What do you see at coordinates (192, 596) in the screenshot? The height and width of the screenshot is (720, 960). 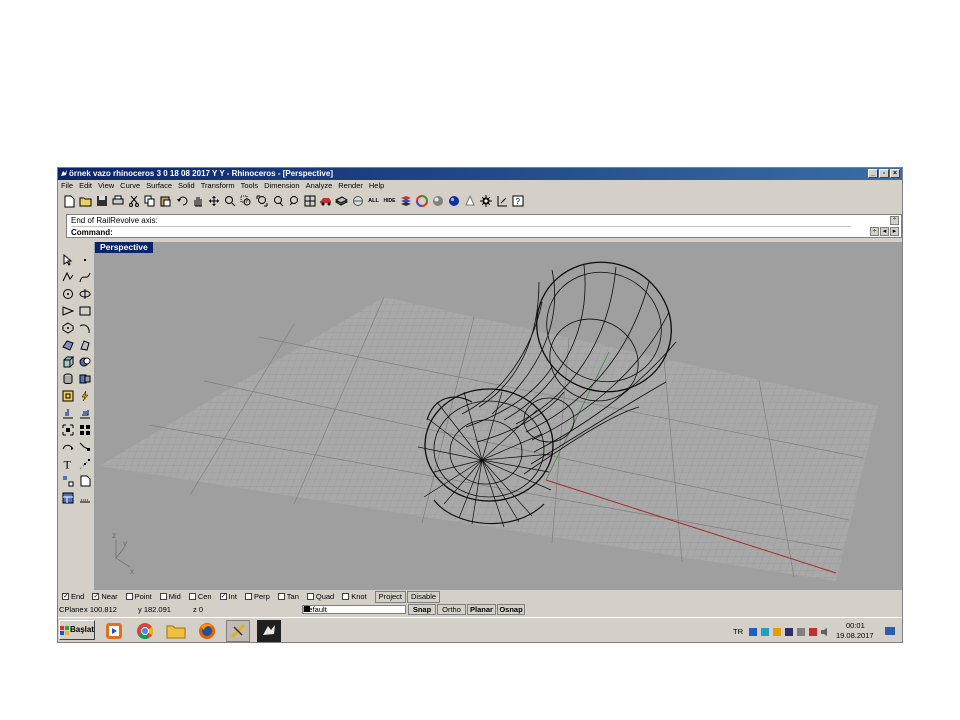 I see `osnap-cen-checkbox` at bounding box center [192, 596].